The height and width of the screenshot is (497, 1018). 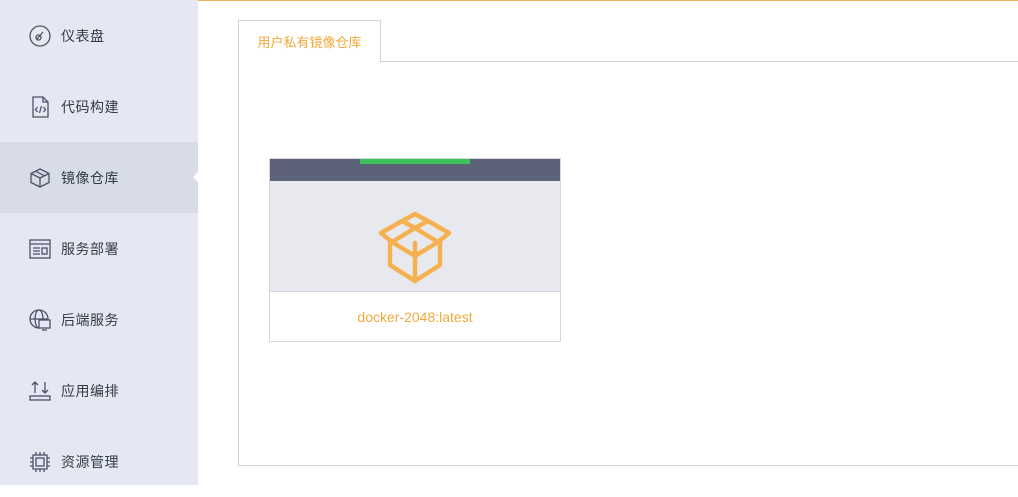 I want to click on sidebar-item-label: 后端服务, so click(x=90, y=320).